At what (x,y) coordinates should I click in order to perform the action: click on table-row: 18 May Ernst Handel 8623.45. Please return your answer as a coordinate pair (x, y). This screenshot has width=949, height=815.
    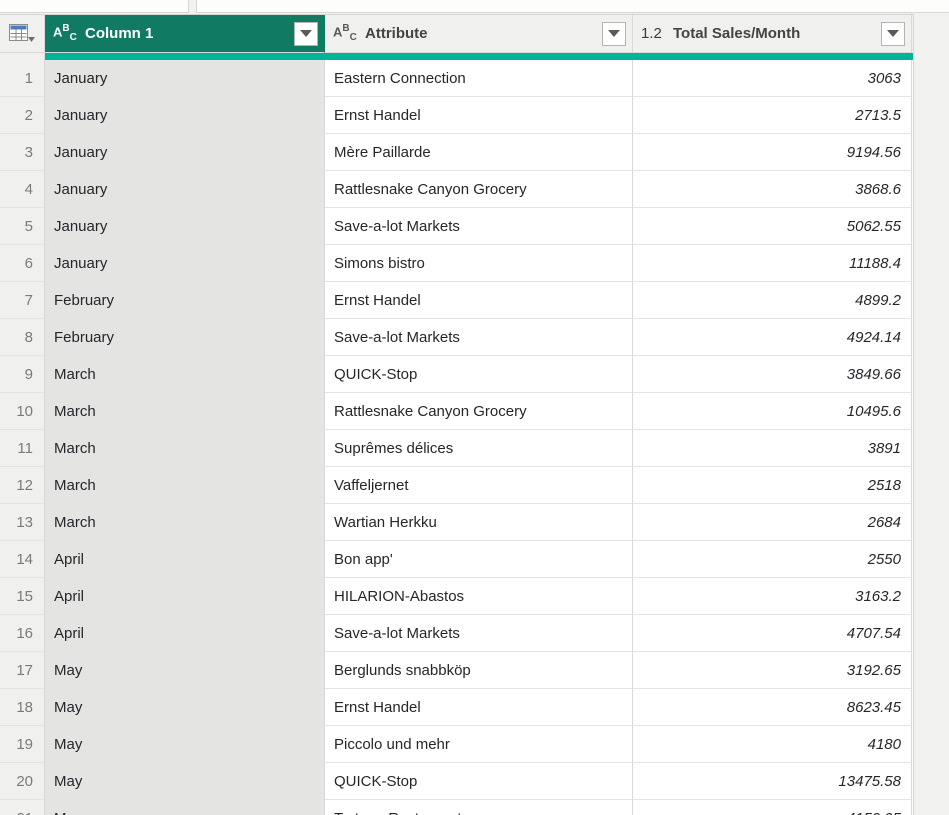
    Looking at the image, I should click on (456, 707).